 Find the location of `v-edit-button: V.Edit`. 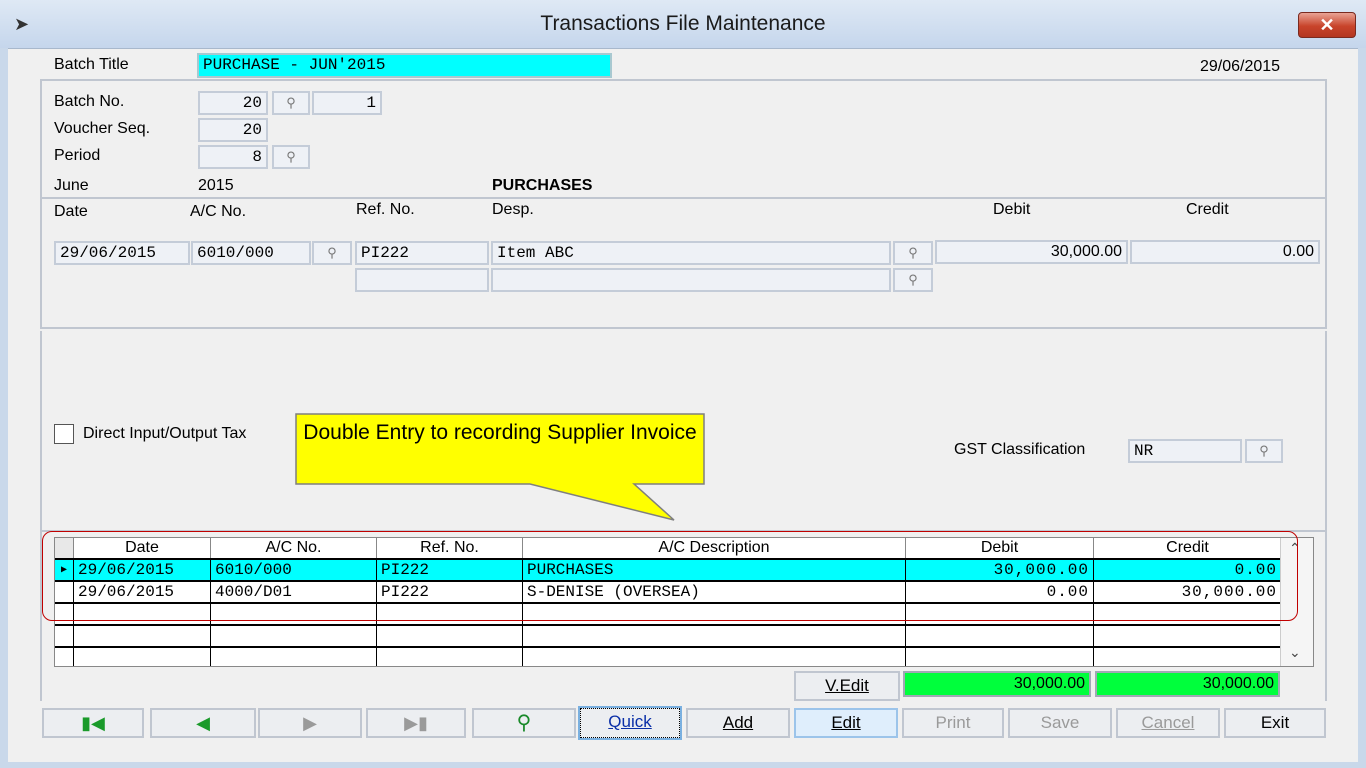

v-edit-button: V.Edit is located at coordinates (847, 686).